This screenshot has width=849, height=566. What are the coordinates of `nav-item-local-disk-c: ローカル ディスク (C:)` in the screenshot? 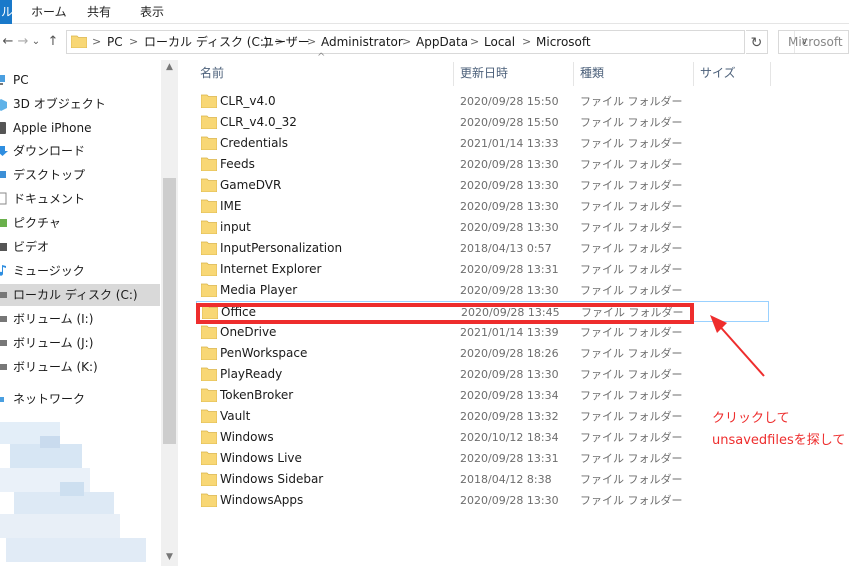 It's located at (80, 295).